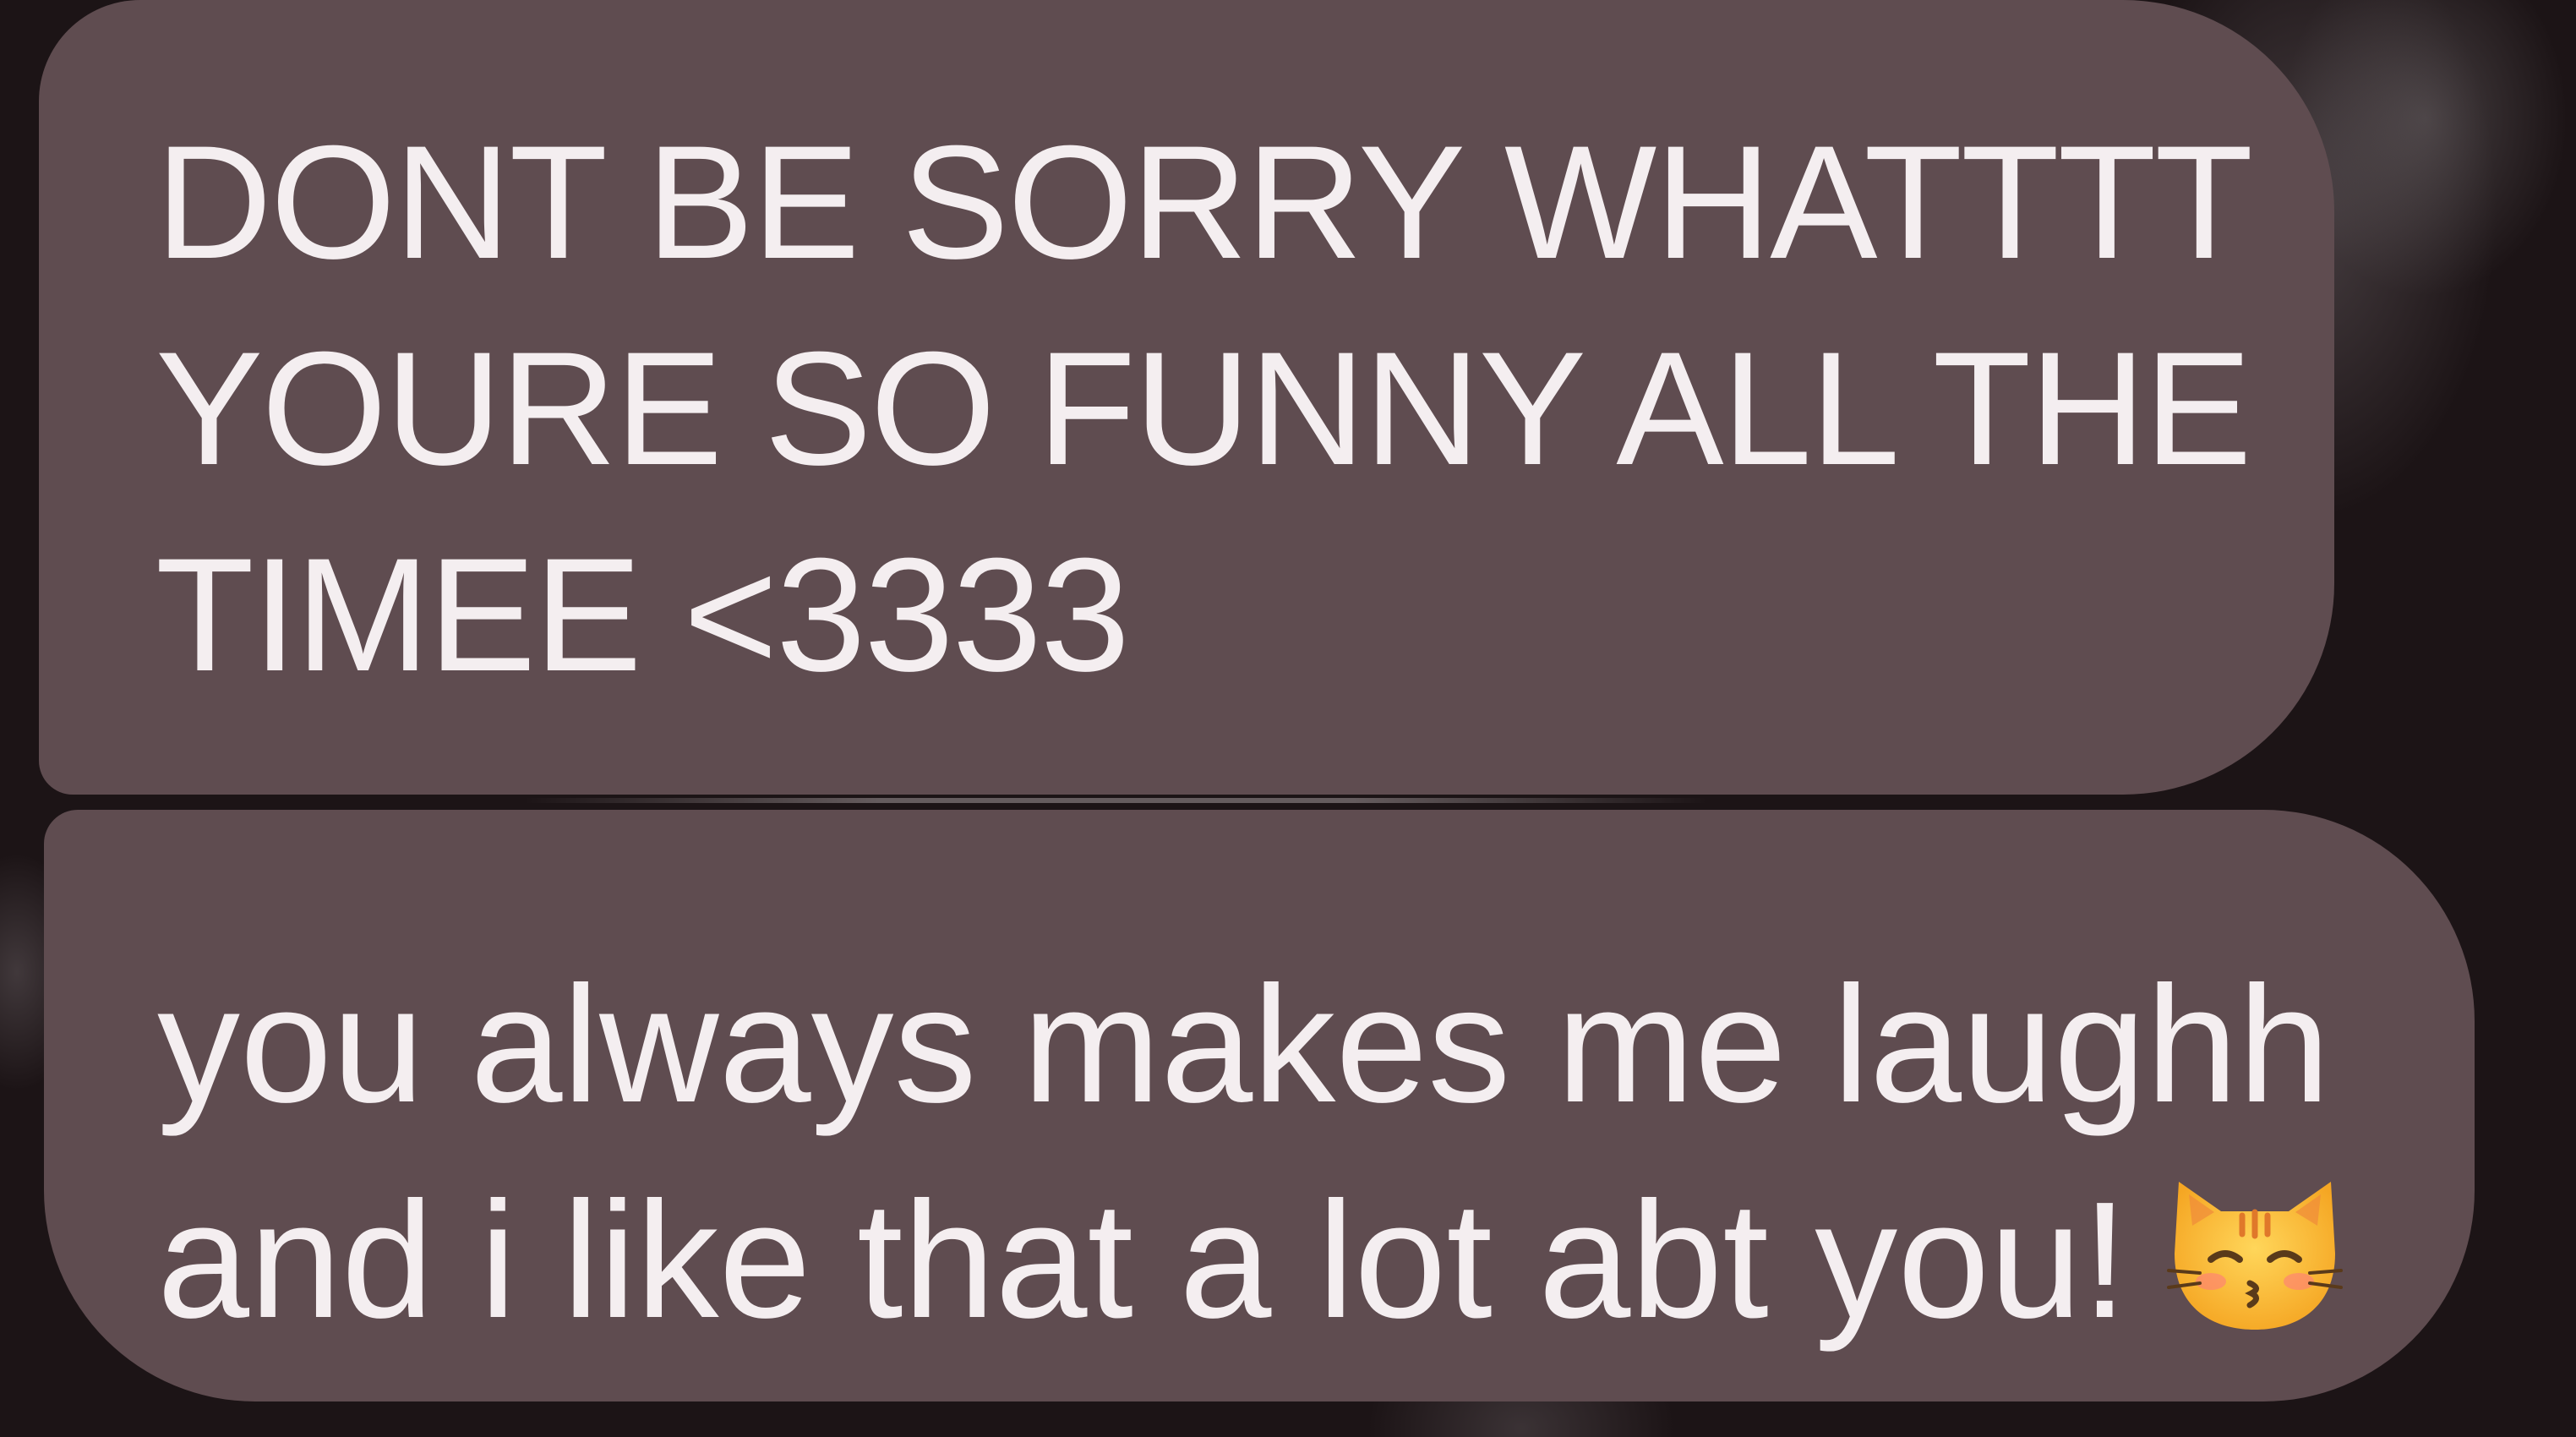  Describe the element at coordinates (1204, 409) in the screenshot. I see `message-line: YOURE SO FUNNY ALL THE` at that location.